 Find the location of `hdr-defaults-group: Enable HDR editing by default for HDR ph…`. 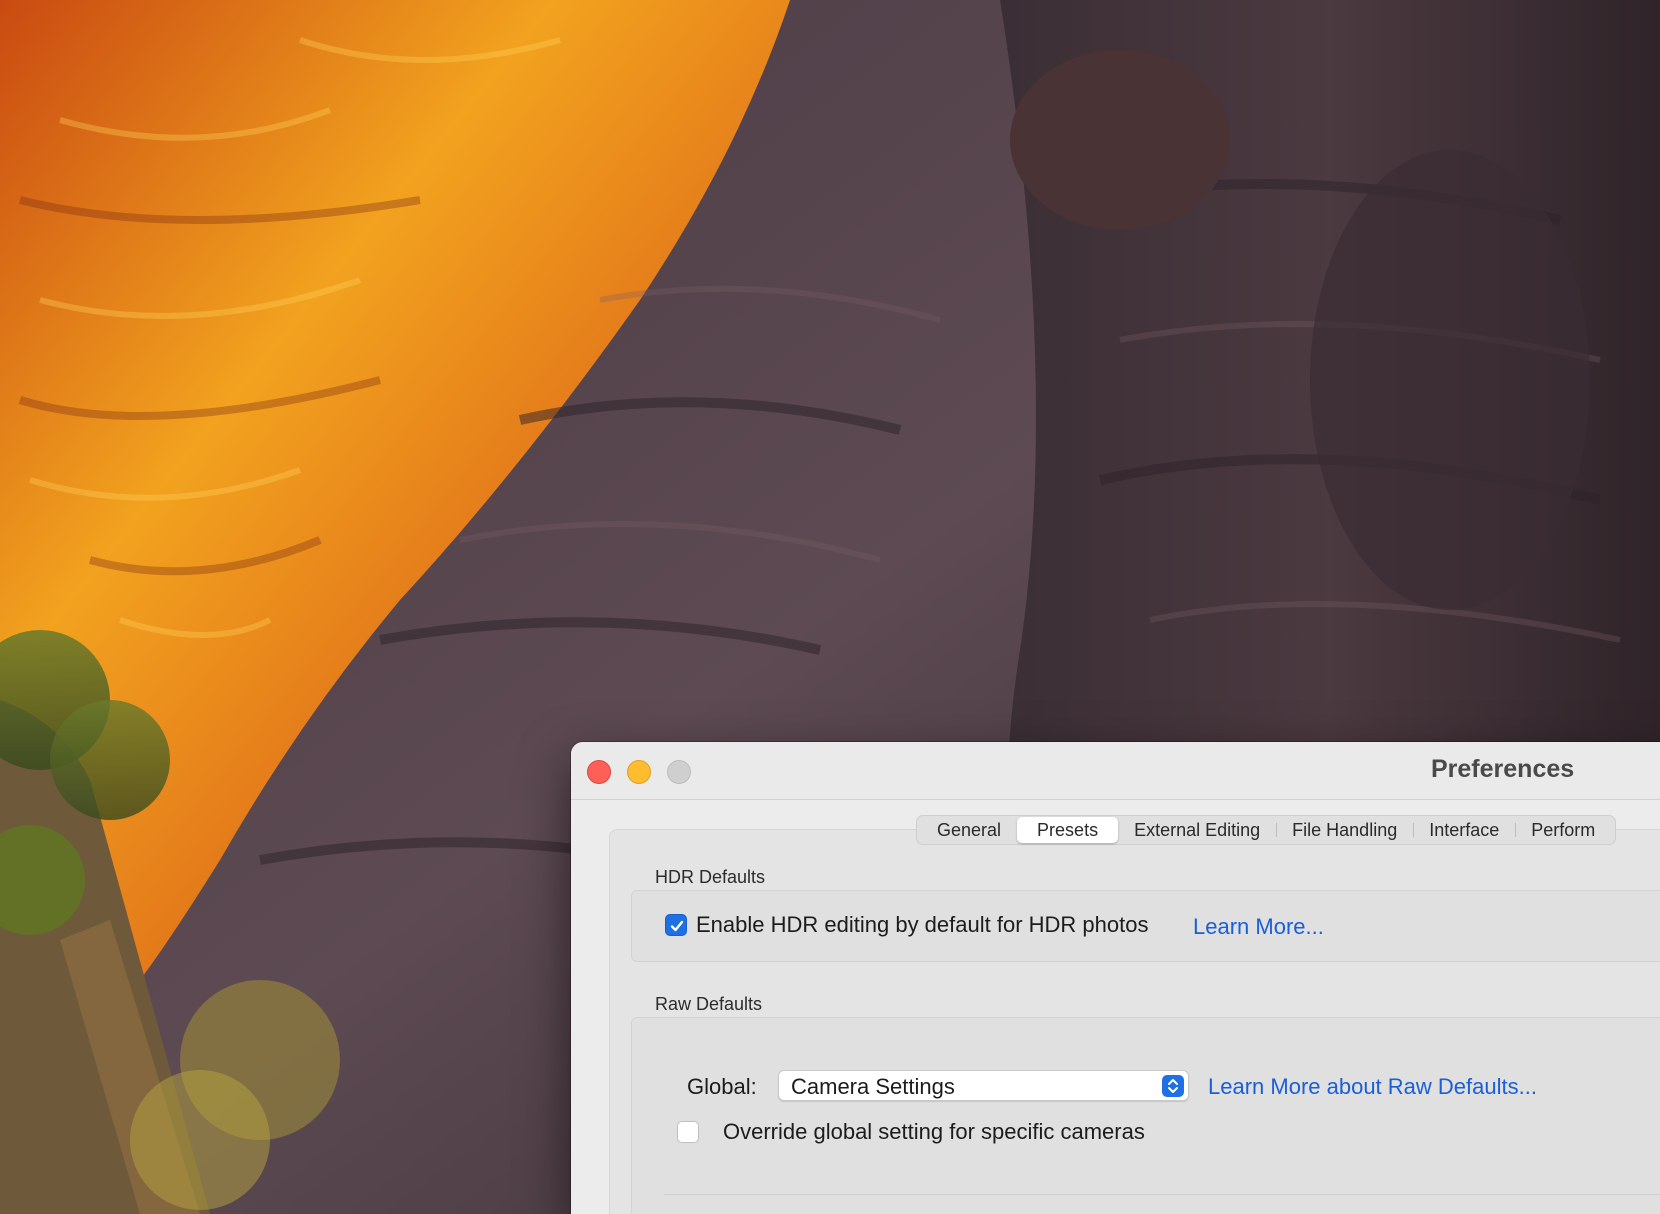

hdr-defaults-group: Enable HDR editing by default for HDR ph… is located at coordinates (1145, 926).